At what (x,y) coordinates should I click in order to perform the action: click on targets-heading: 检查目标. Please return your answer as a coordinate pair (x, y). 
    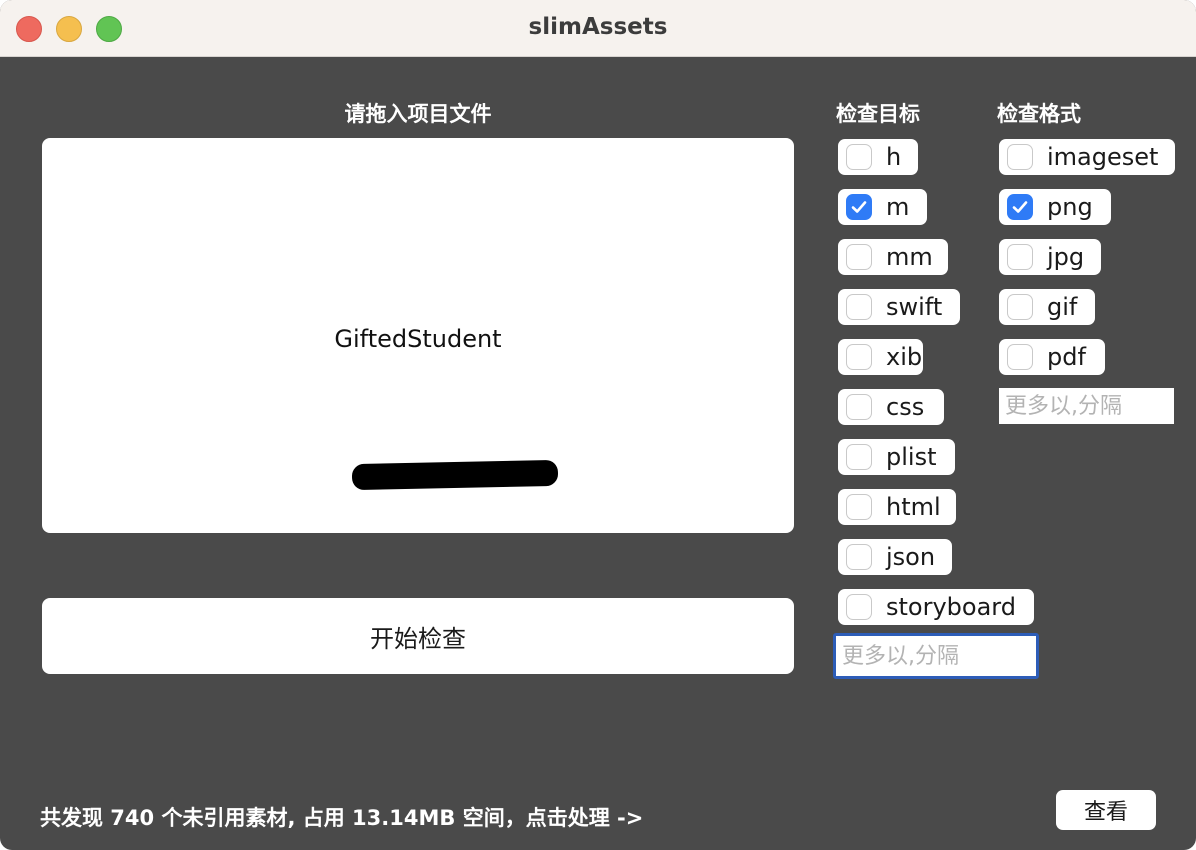
    Looking at the image, I should click on (878, 114).